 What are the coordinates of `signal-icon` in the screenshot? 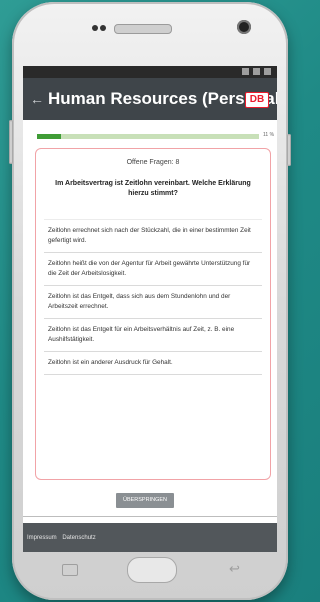 It's located at (245, 71).